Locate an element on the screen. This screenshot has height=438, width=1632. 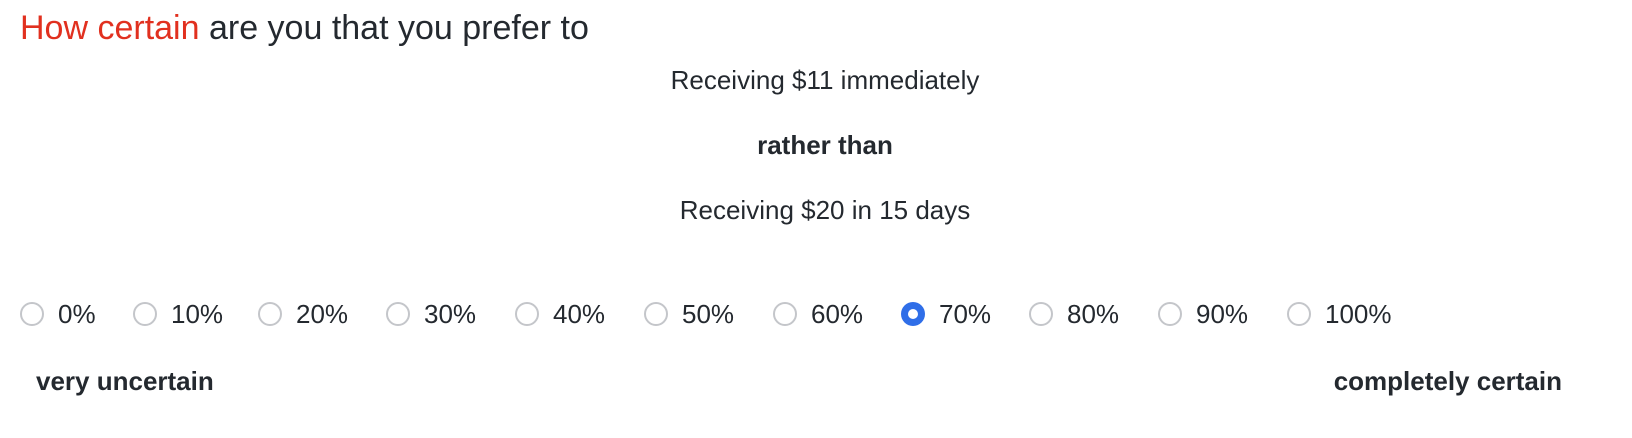
radio-button-selected is located at coordinates (913, 314).